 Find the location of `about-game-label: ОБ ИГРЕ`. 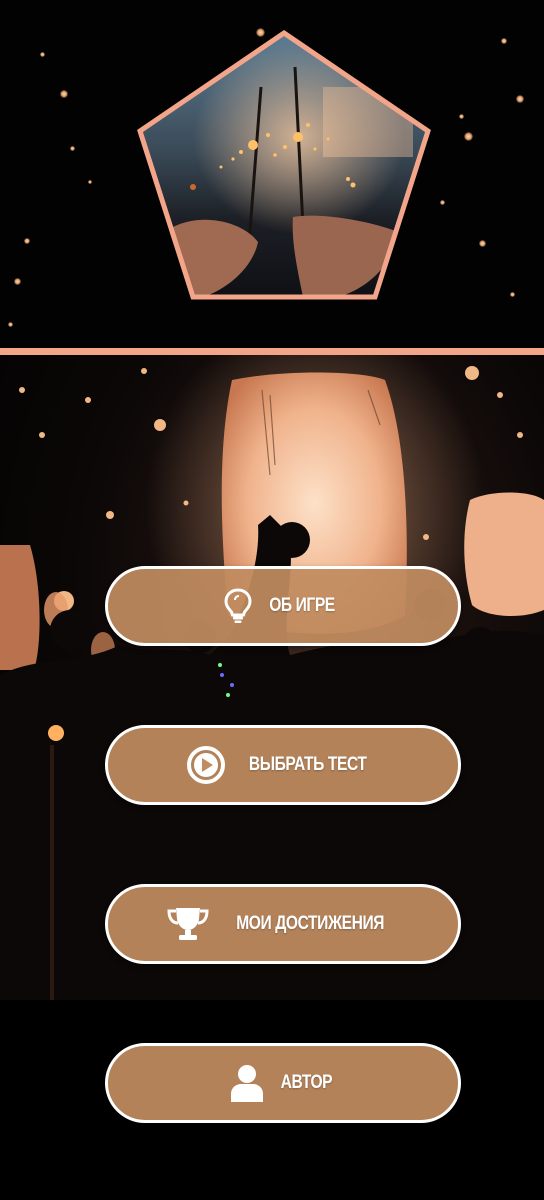

about-game-label: ОБ ИГРЕ is located at coordinates (302, 605).